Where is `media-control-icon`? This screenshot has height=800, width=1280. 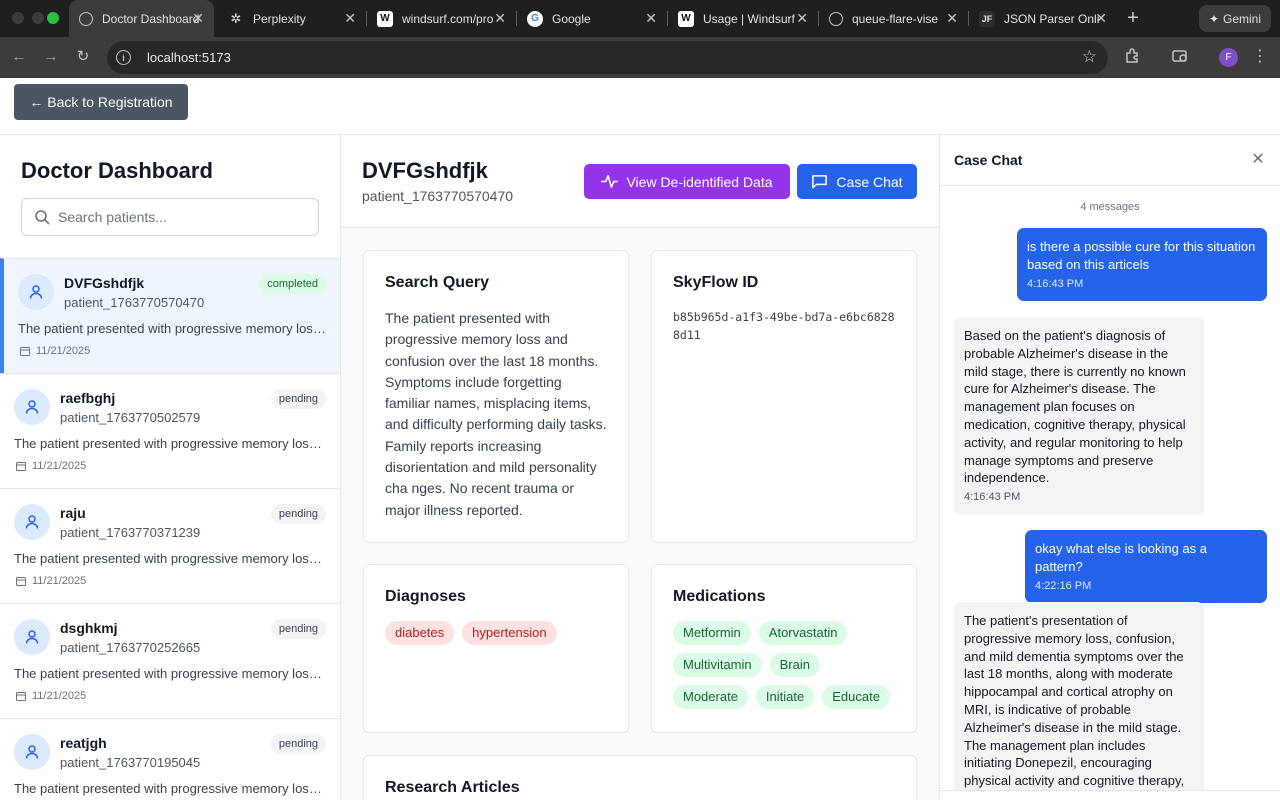 media-control-icon is located at coordinates (1180, 57).